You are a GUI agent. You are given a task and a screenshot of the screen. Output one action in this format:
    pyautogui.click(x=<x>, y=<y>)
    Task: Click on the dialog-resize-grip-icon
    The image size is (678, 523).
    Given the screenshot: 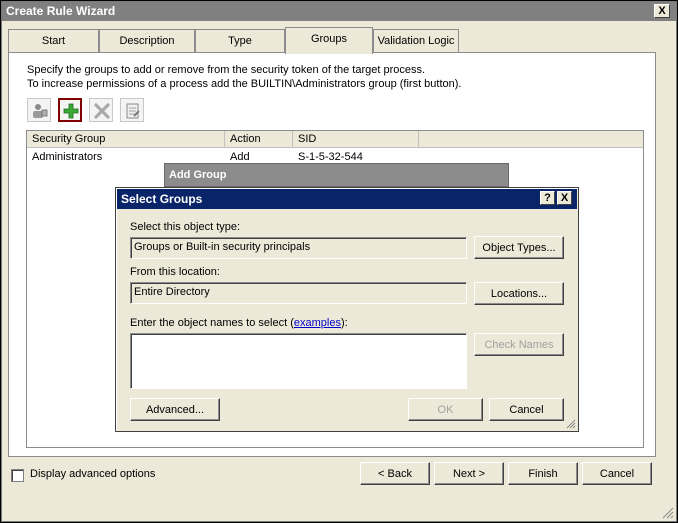 What is the action you would take?
    pyautogui.click(x=571, y=424)
    